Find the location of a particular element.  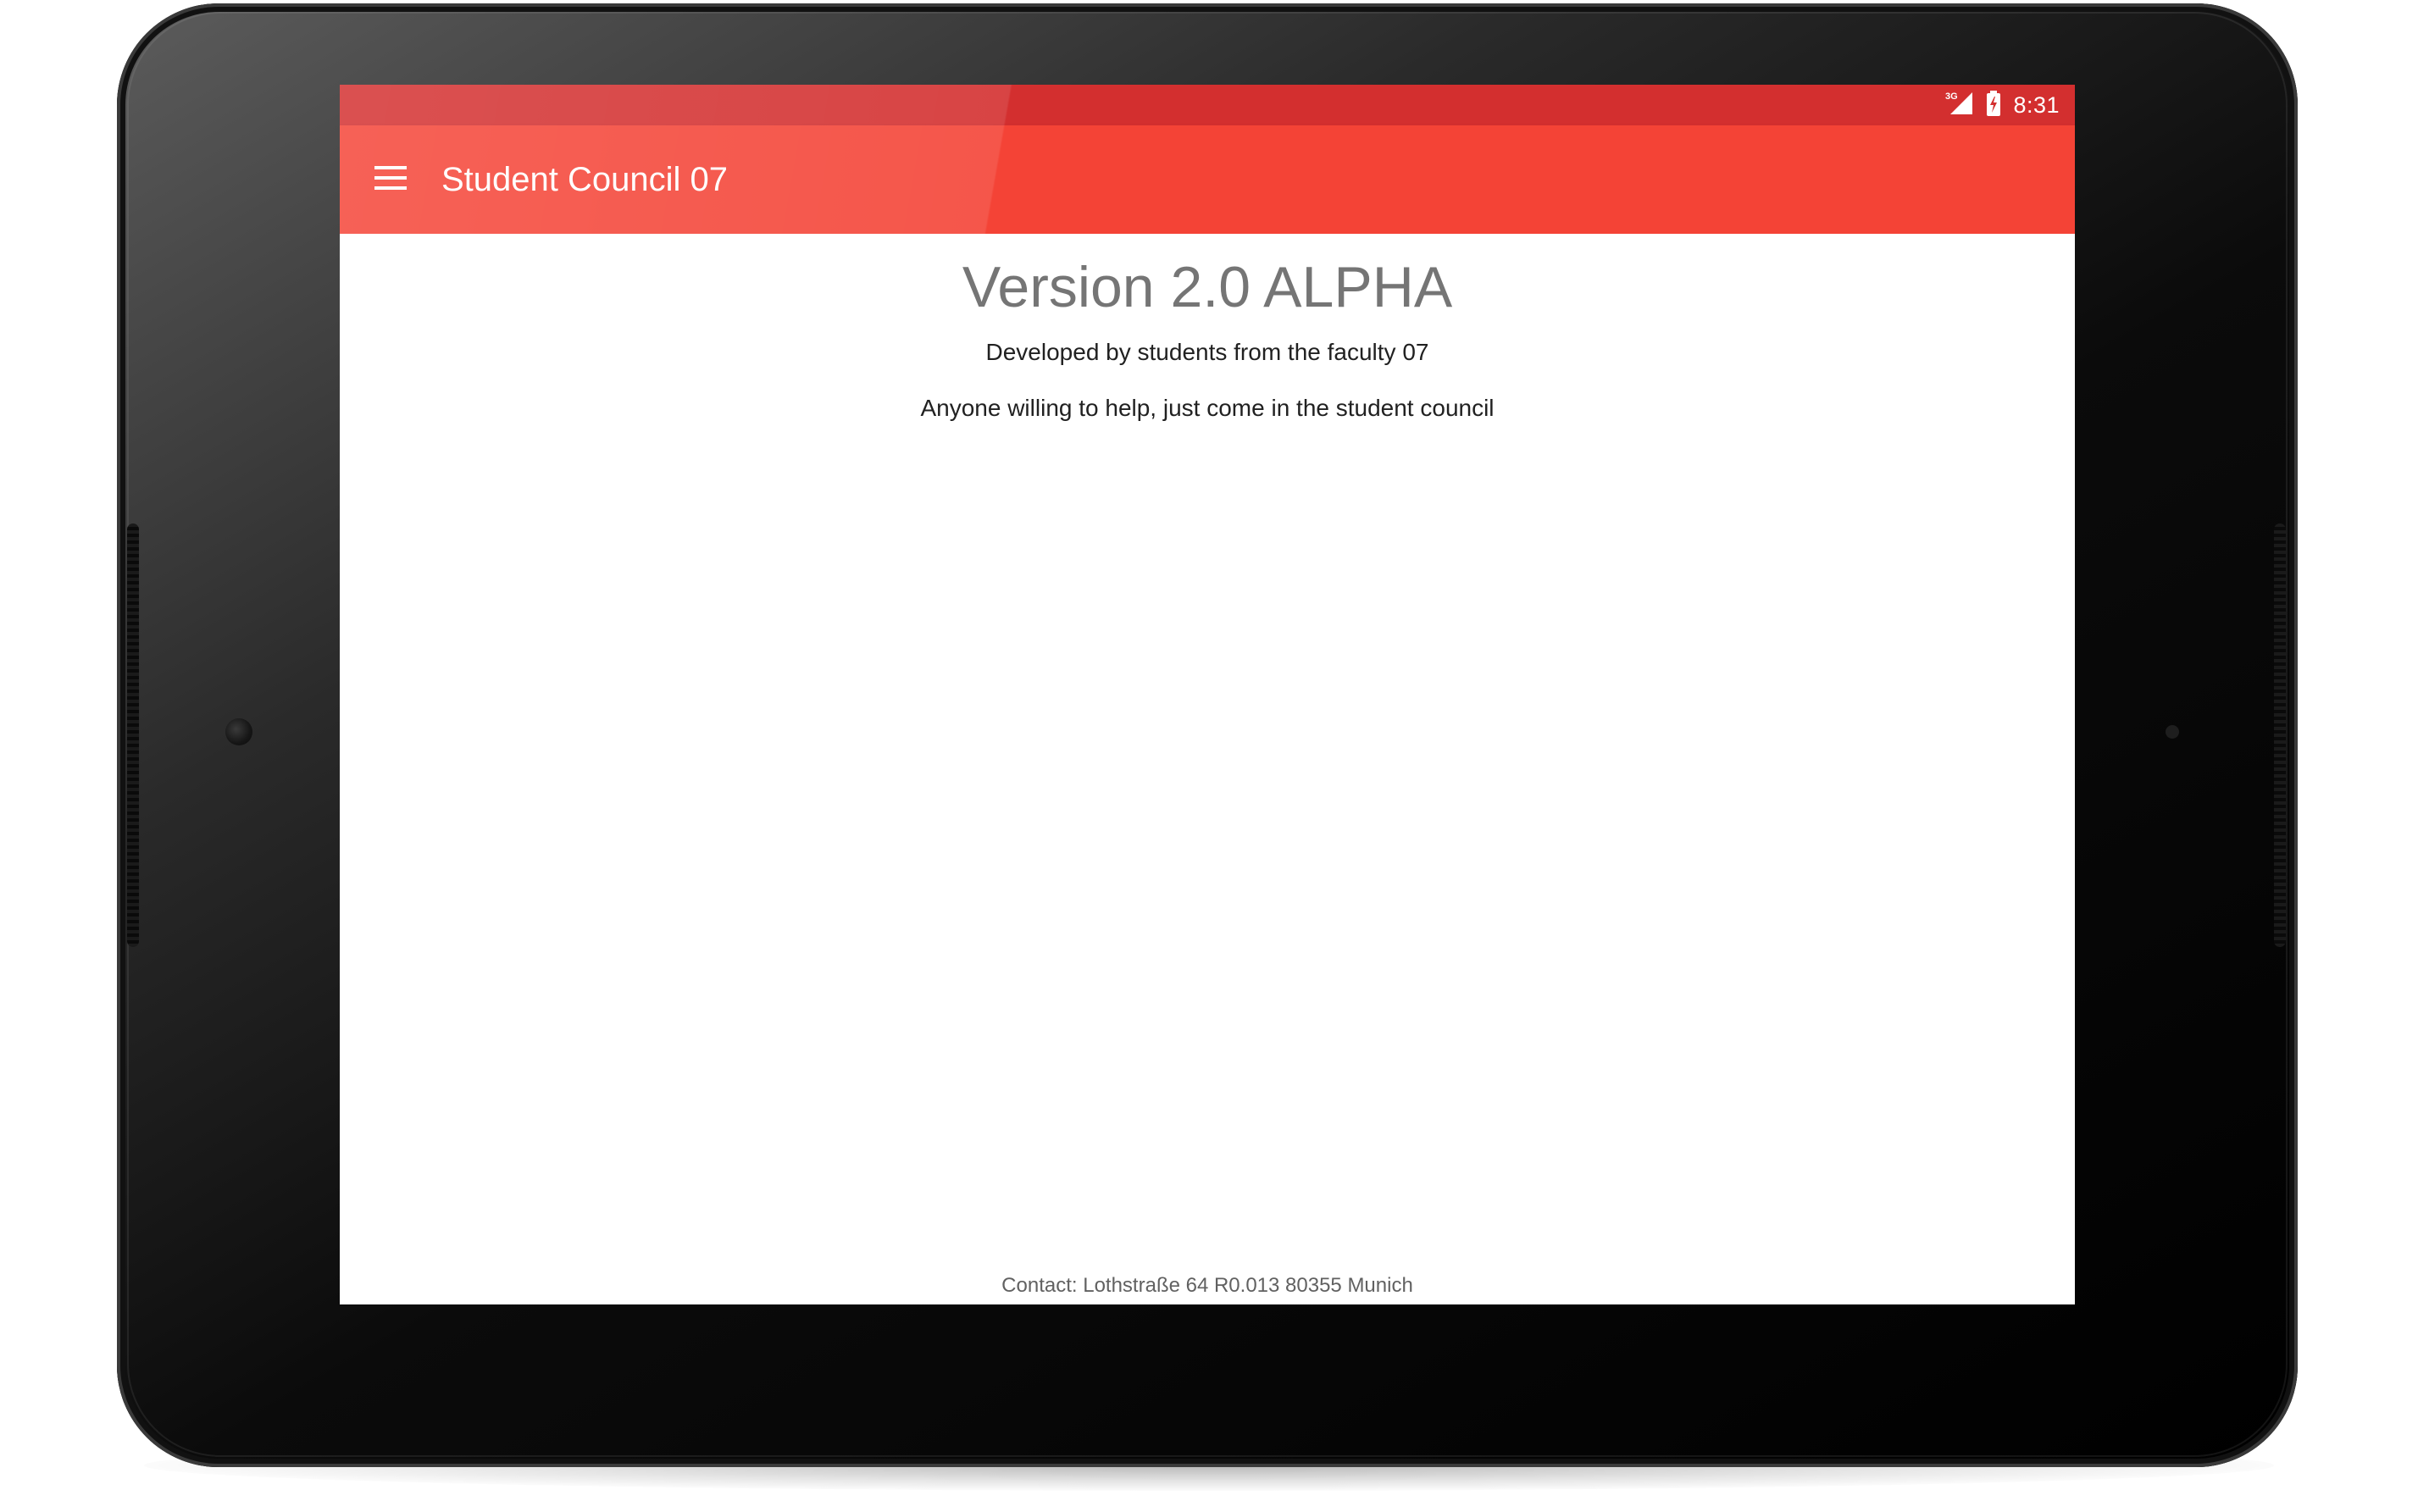

signal-icon: 3G is located at coordinates (1959, 105).